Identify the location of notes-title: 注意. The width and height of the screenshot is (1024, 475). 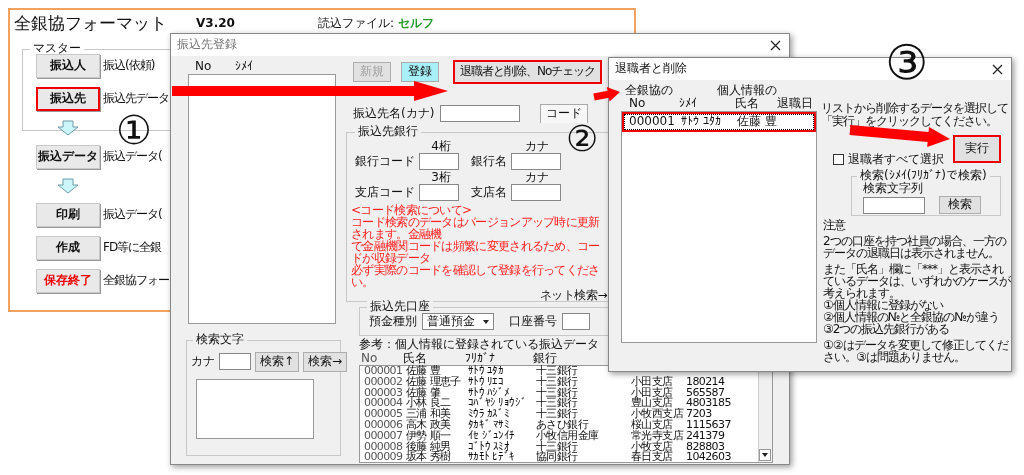
(835, 225).